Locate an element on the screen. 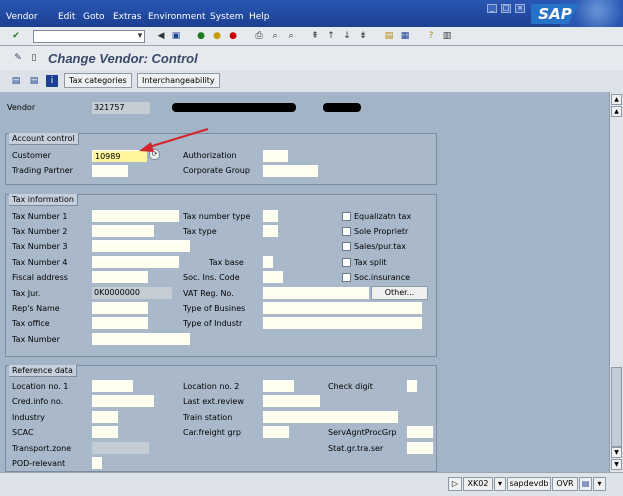 This screenshot has height=496, width=623. cred-info-no-field is located at coordinates (123, 401).